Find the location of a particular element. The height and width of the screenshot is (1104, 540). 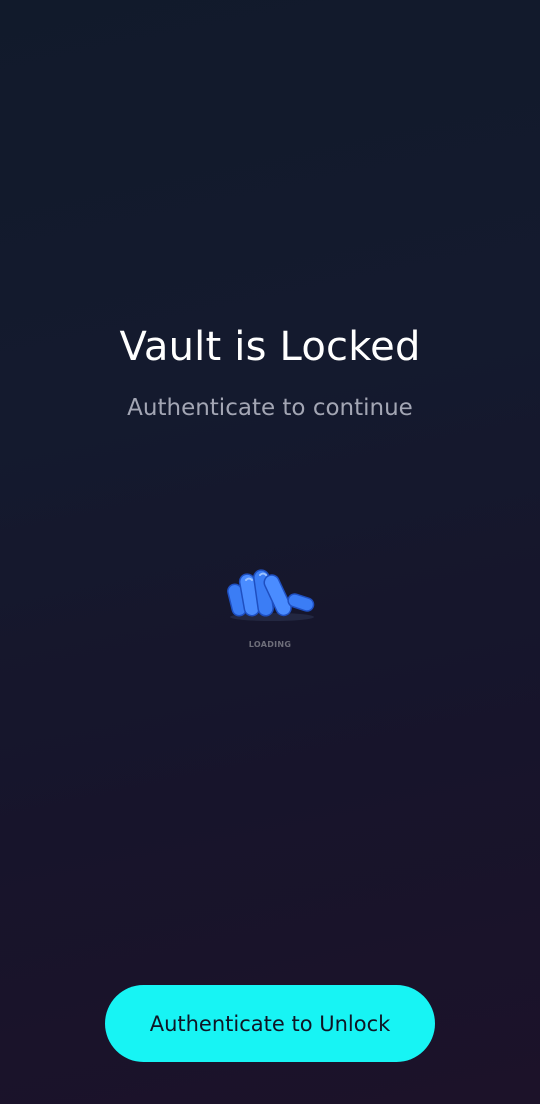

page-title: Vault is Locked is located at coordinates (270, 347).